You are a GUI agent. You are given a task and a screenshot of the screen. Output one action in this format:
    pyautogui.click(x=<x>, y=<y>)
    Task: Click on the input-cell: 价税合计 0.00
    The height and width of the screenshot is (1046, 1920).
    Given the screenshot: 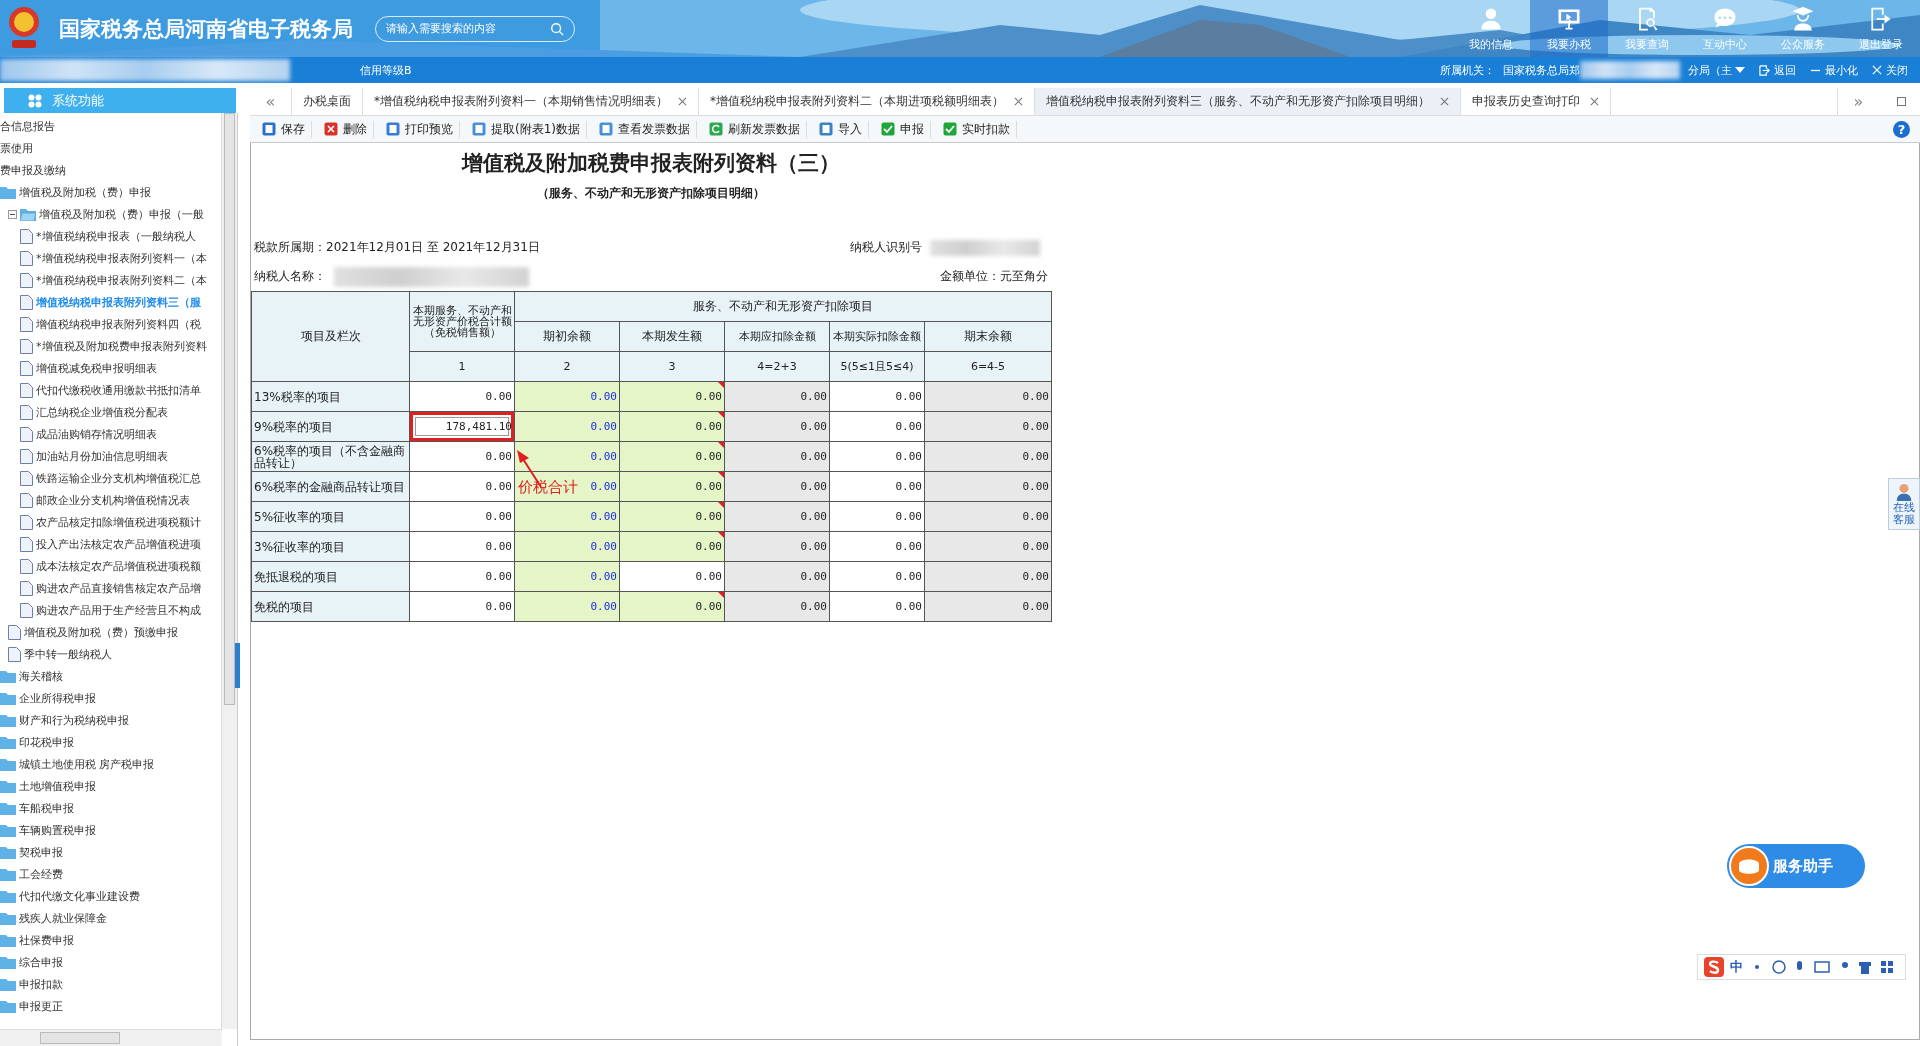 What is the action you would take?
    pyautogui.click(x=567, y=486)
    